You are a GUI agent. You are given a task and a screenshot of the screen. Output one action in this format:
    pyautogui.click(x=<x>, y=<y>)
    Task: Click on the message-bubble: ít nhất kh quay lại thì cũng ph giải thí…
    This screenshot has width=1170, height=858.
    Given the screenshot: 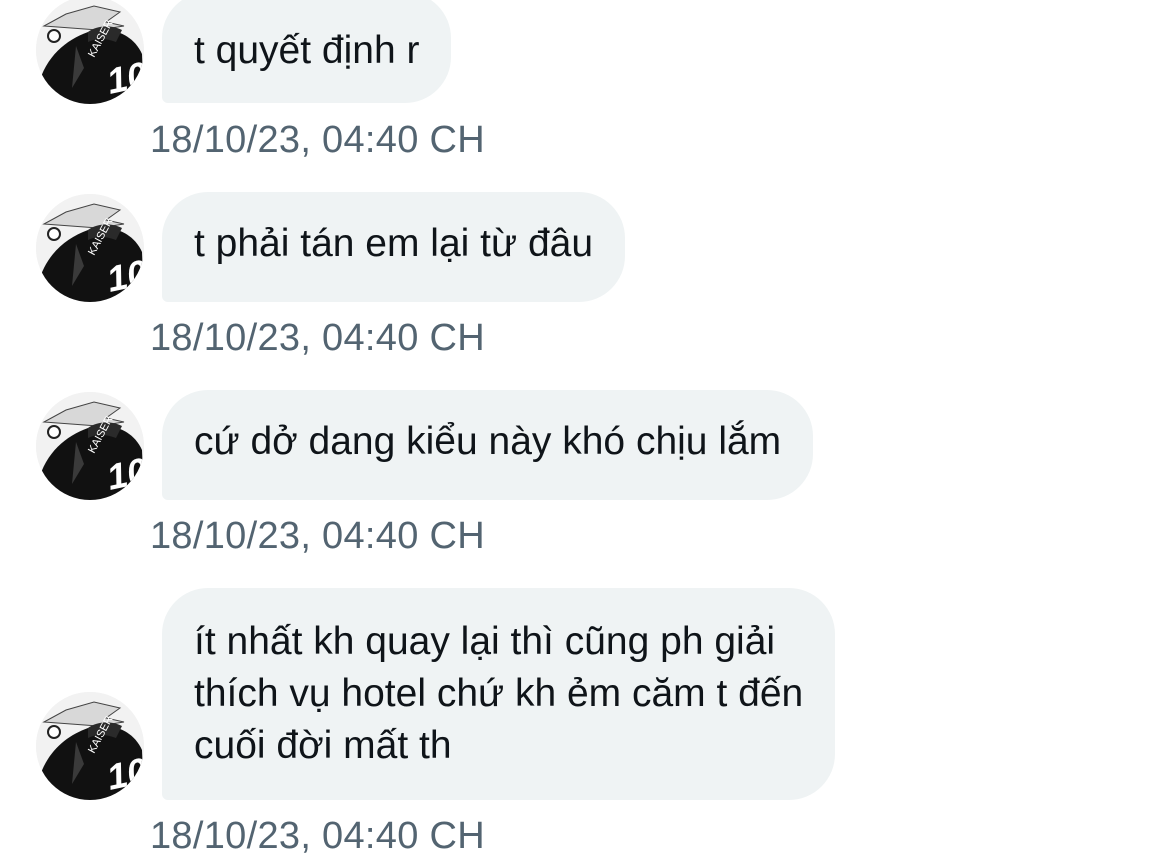 What is the action you would take?
    pyautogui.click(x=499, y=694)
    